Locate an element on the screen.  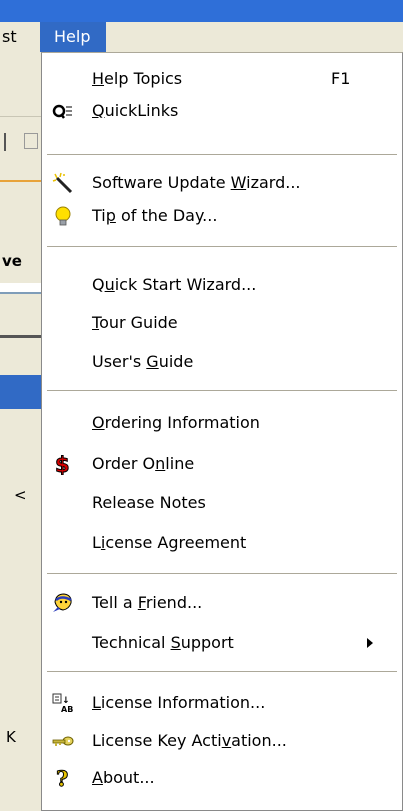
menu-item-tour-guide: Tour Guide is located at coordinates (222, 323).